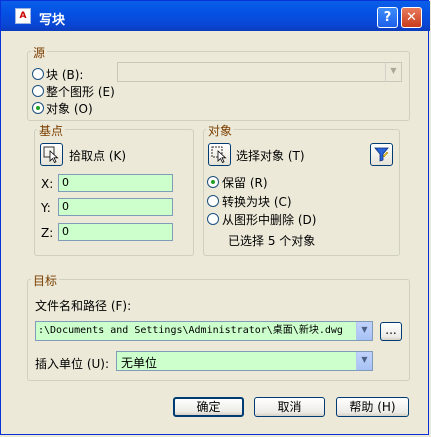 This screenshot has width=431, height=437. I want to click on selected-count-text: 已选择 5 个对象, so click(272, 241).